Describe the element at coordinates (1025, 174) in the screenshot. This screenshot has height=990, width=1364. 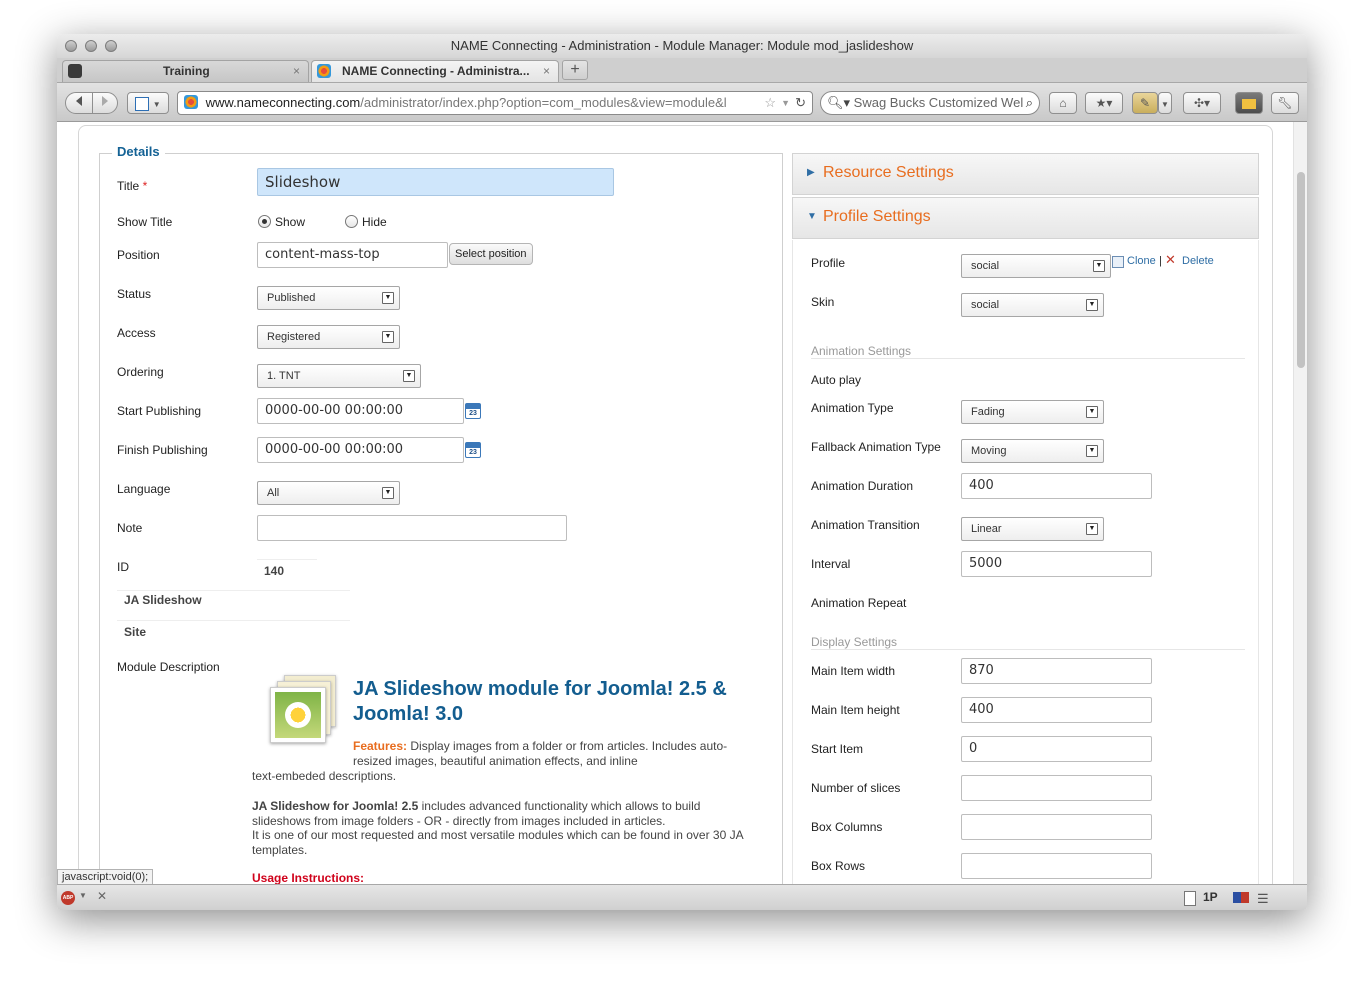
I see `resource-settings-header: ▶ Resource Settings` at that location.